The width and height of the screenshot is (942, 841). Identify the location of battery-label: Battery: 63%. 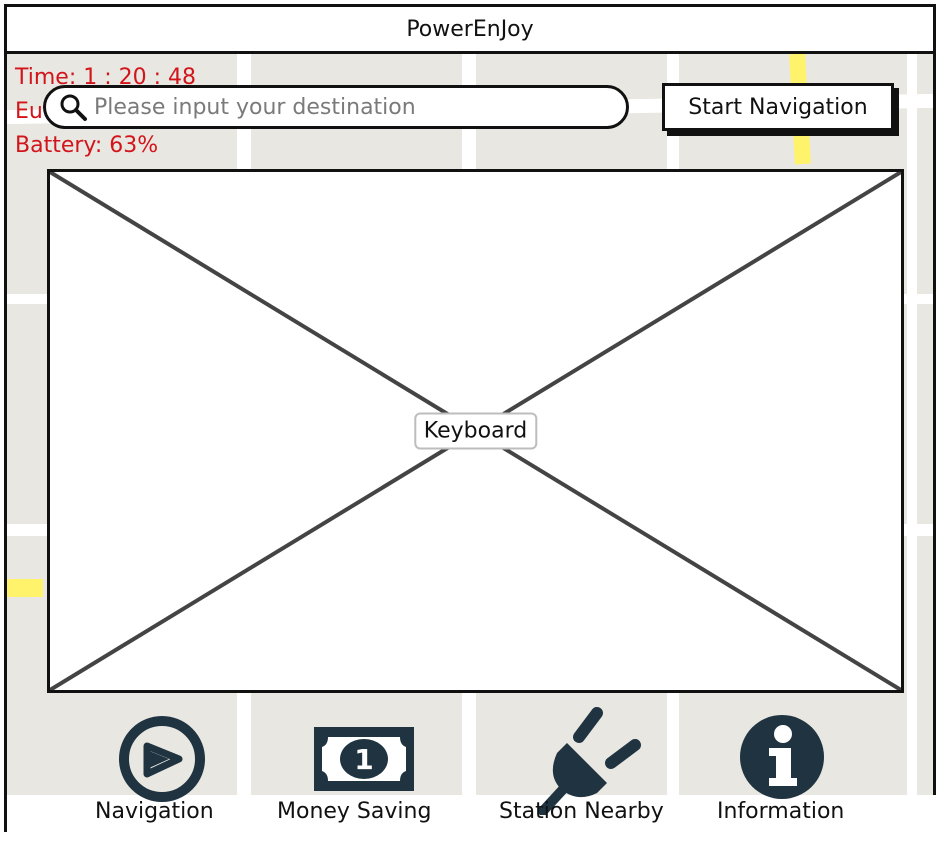
(87, 145).